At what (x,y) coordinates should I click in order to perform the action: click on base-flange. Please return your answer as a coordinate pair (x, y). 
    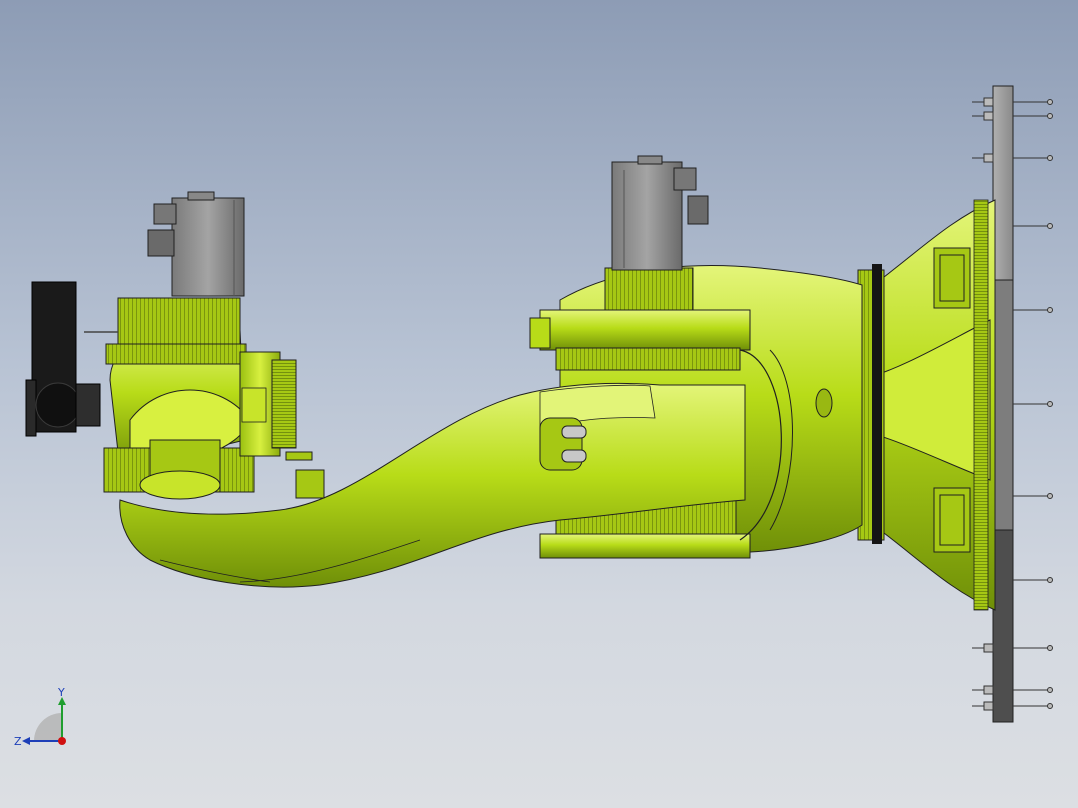
    Looking at the image, I should click on (926, 405).